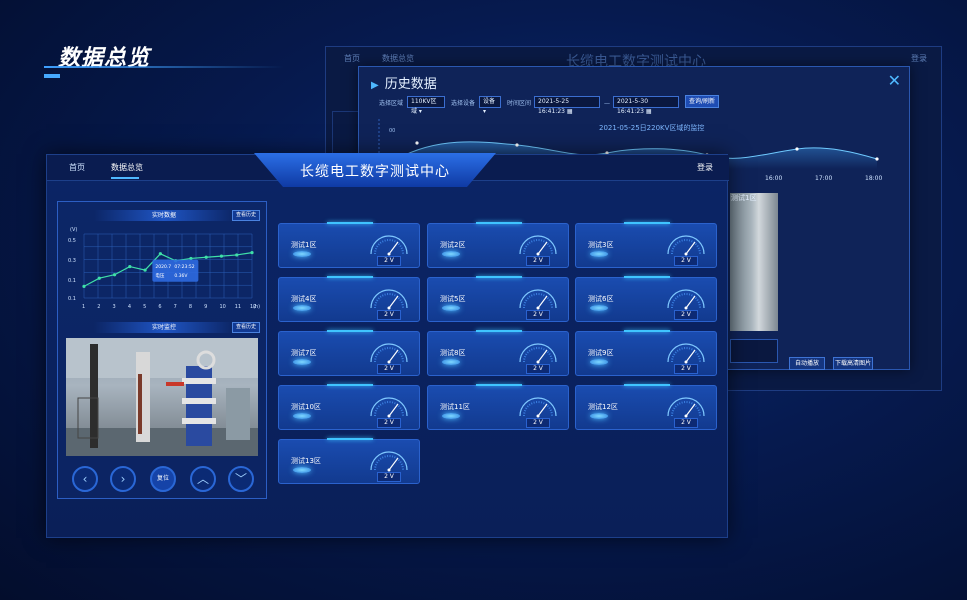 Image resolution: width=967 pixels, height=600 pixels. I want to click on monitor-photo, so click(162, 397).